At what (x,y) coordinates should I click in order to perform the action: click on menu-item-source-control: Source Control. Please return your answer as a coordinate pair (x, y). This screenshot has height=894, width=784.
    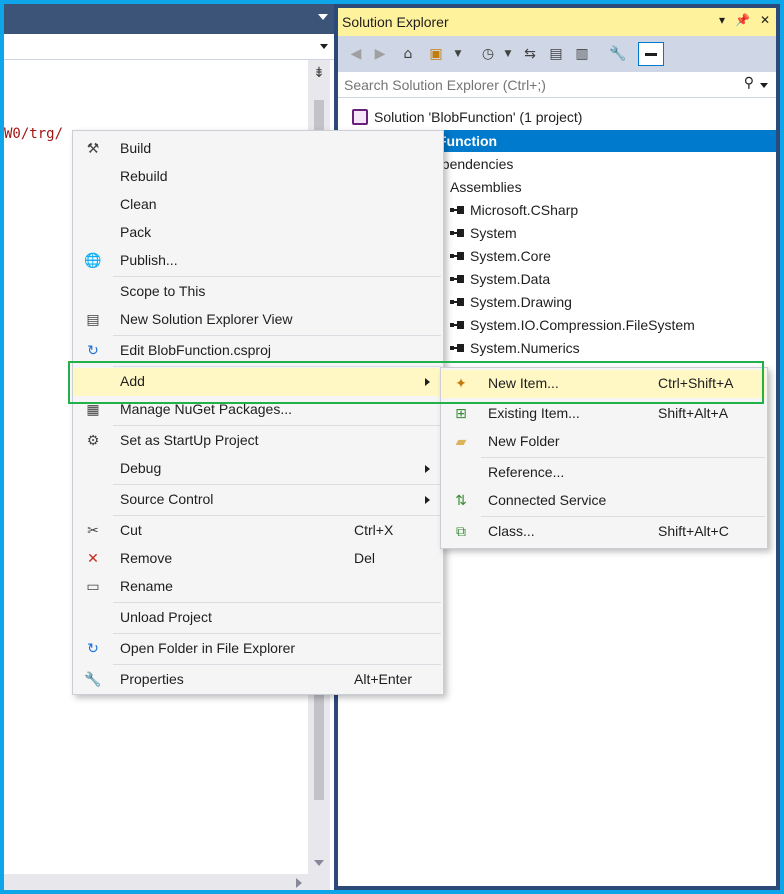
    Looking at the image, I should click on (258, 500).